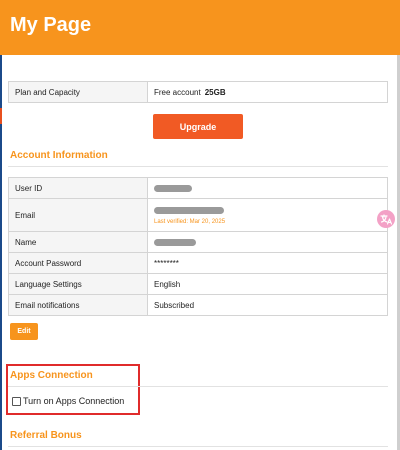 This screenshot has width=400, height=450. What do you see at coordinates (78, 188) in the screenshot?
I see `user-id-label: User ID` at bounding box center [78, 188].